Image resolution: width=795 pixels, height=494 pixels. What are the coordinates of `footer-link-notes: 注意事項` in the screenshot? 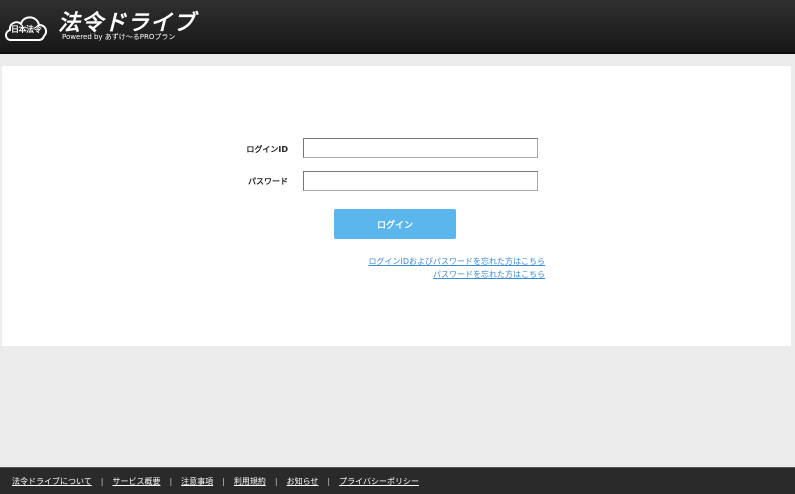 It's located at (197, 481).